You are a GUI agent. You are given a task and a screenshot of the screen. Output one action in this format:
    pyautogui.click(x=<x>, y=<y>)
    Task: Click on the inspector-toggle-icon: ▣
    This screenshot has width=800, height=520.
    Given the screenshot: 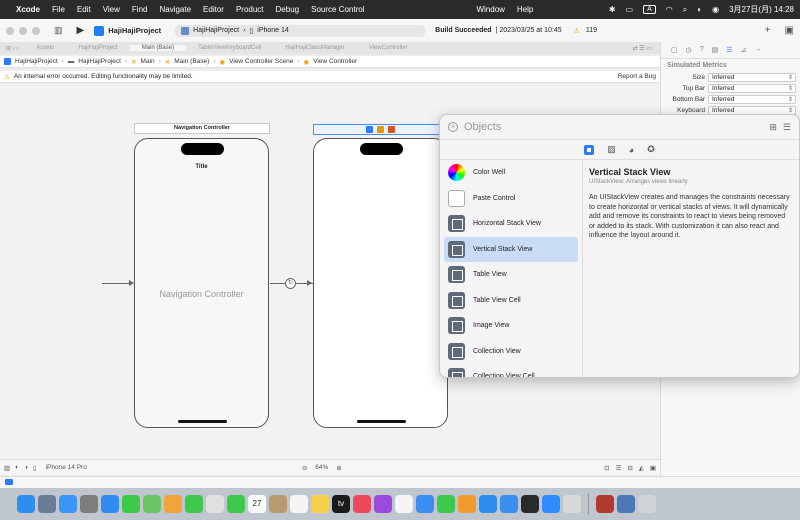 What is the action you would take?
    pyautogui.click(x=789, y=30)
    